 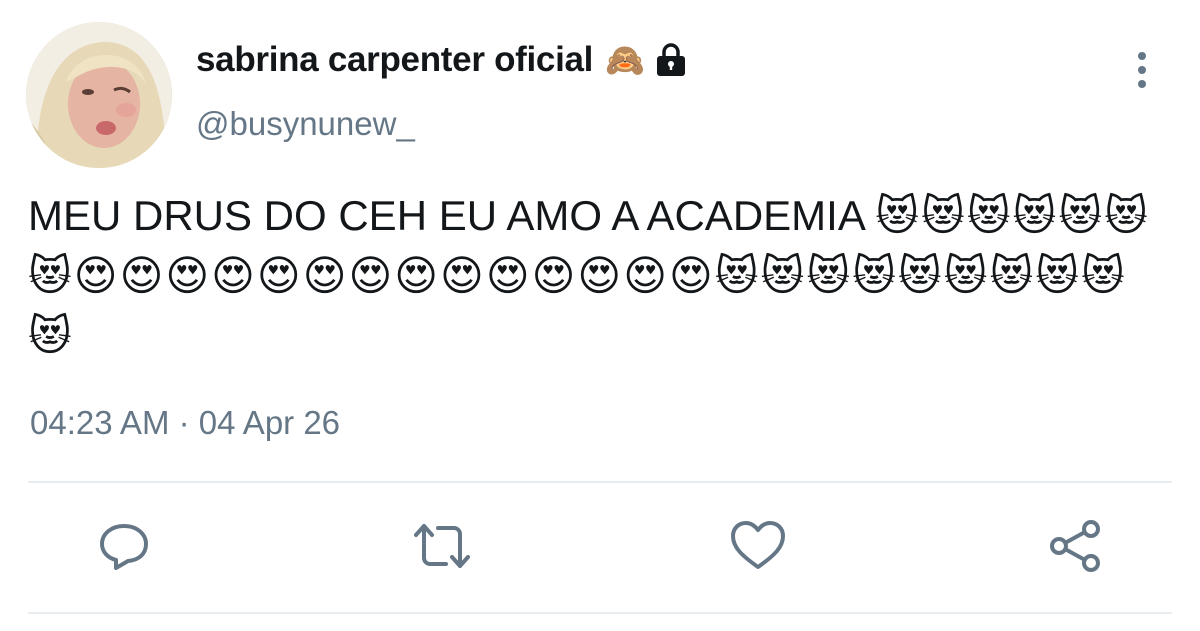 I want to click on reply-button, so click(x=124, y=546).